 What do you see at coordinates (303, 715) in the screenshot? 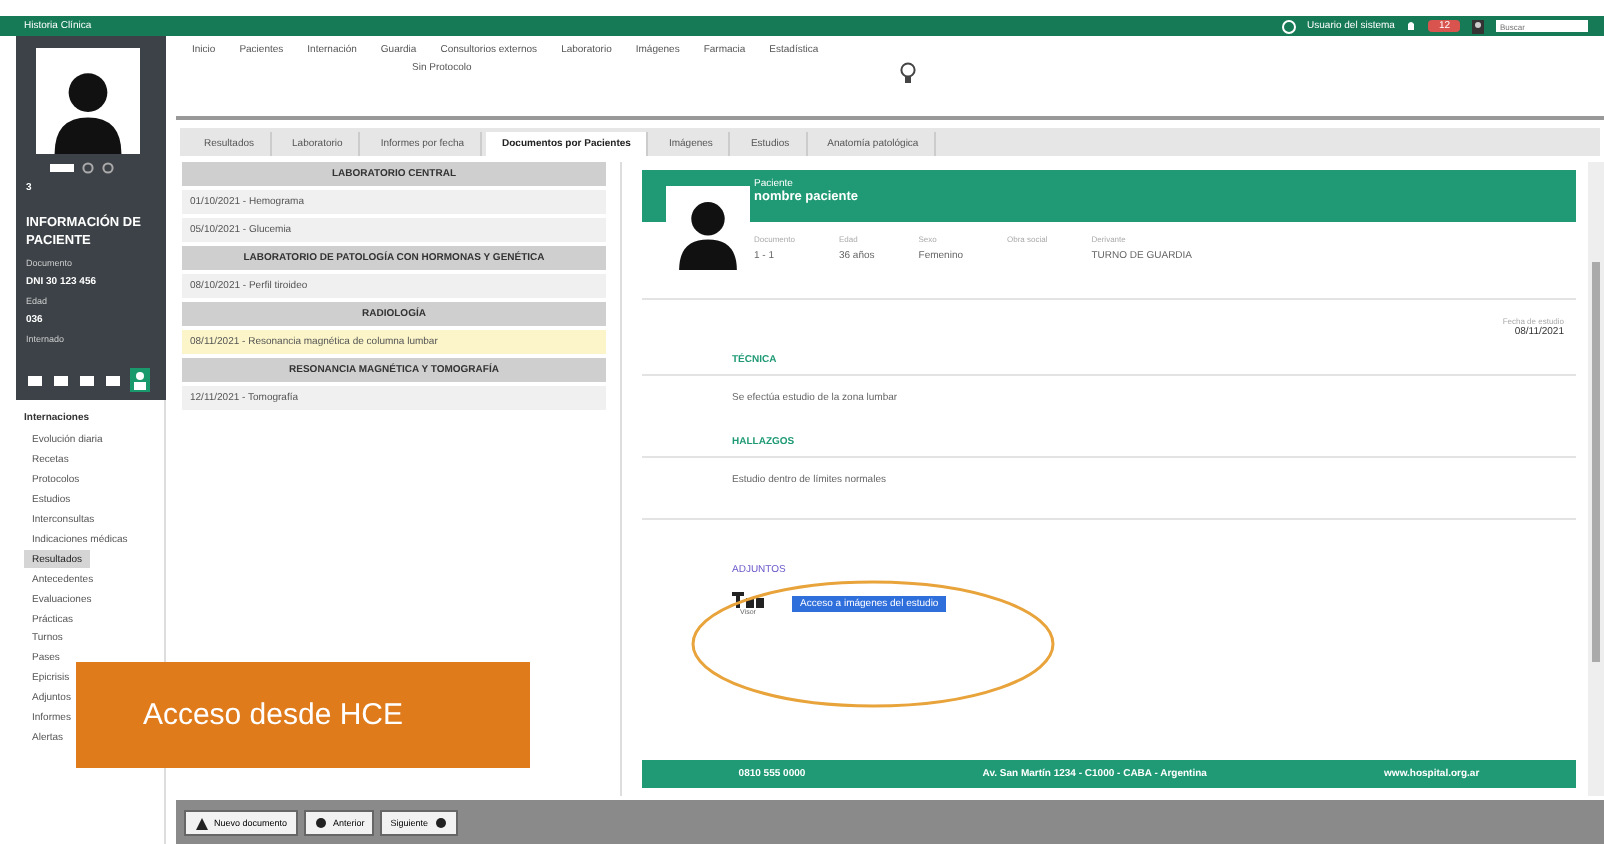
I see `caption-toast: Acceso desde HCE` at bounding box center [303, 715].